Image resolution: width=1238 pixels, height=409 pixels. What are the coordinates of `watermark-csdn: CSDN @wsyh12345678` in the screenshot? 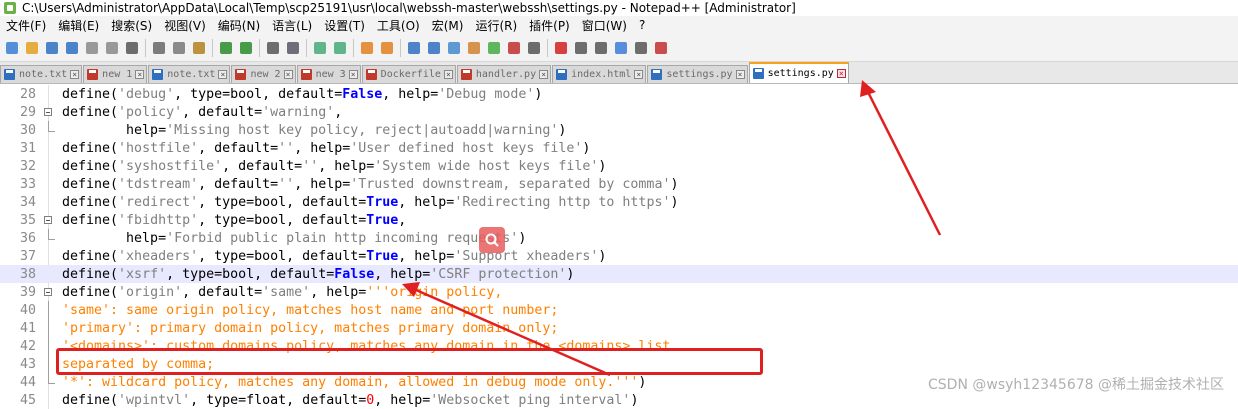 It's located at (1011, 385).